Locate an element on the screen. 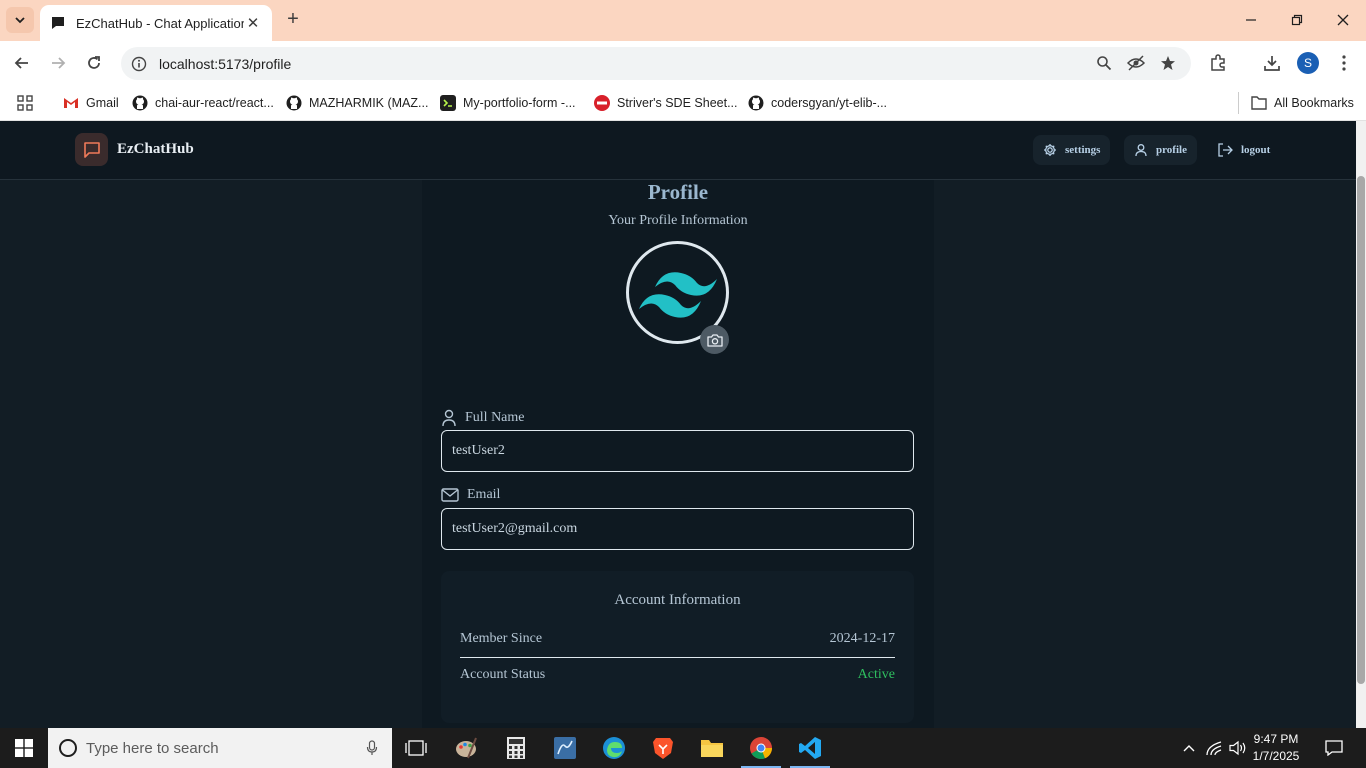 This screenshot has width=1366, height=768. taskbar-search-placeholder: Type here to search is located at coordinates (152, 748).